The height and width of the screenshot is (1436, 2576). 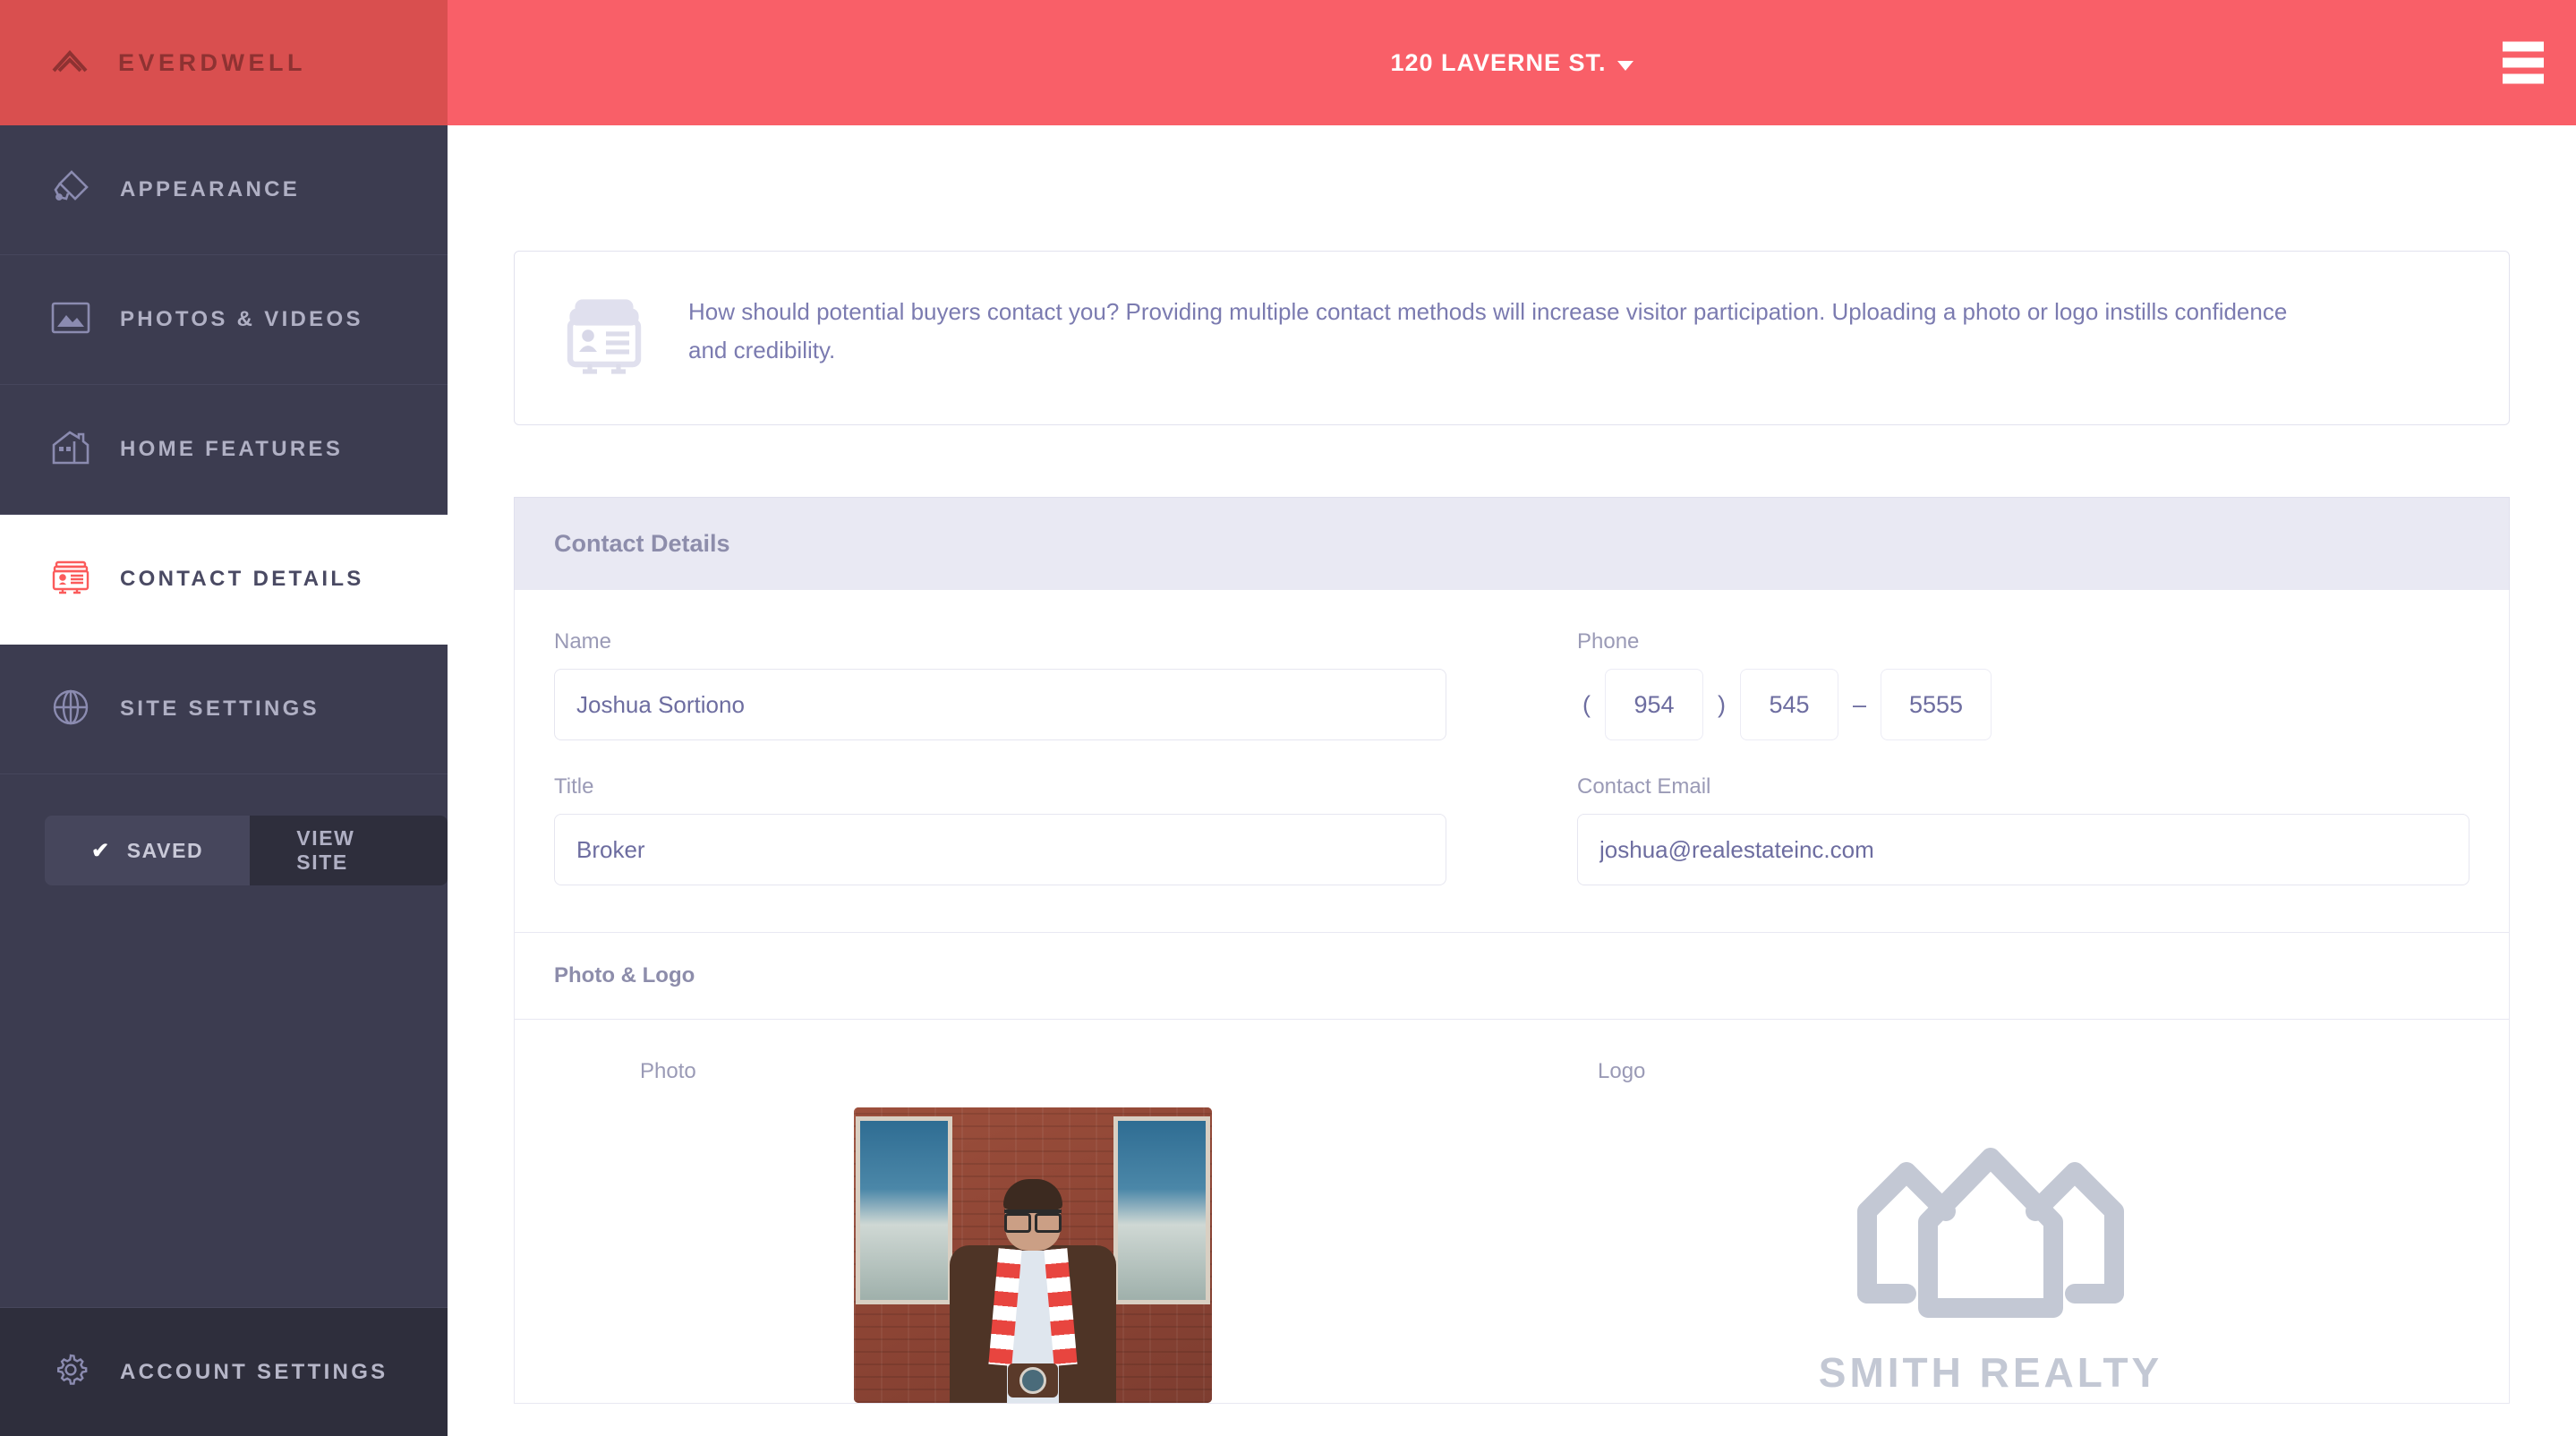 I want to click on sidebar-item-appearance: APPEARANCE, so click(x=224, y=190).